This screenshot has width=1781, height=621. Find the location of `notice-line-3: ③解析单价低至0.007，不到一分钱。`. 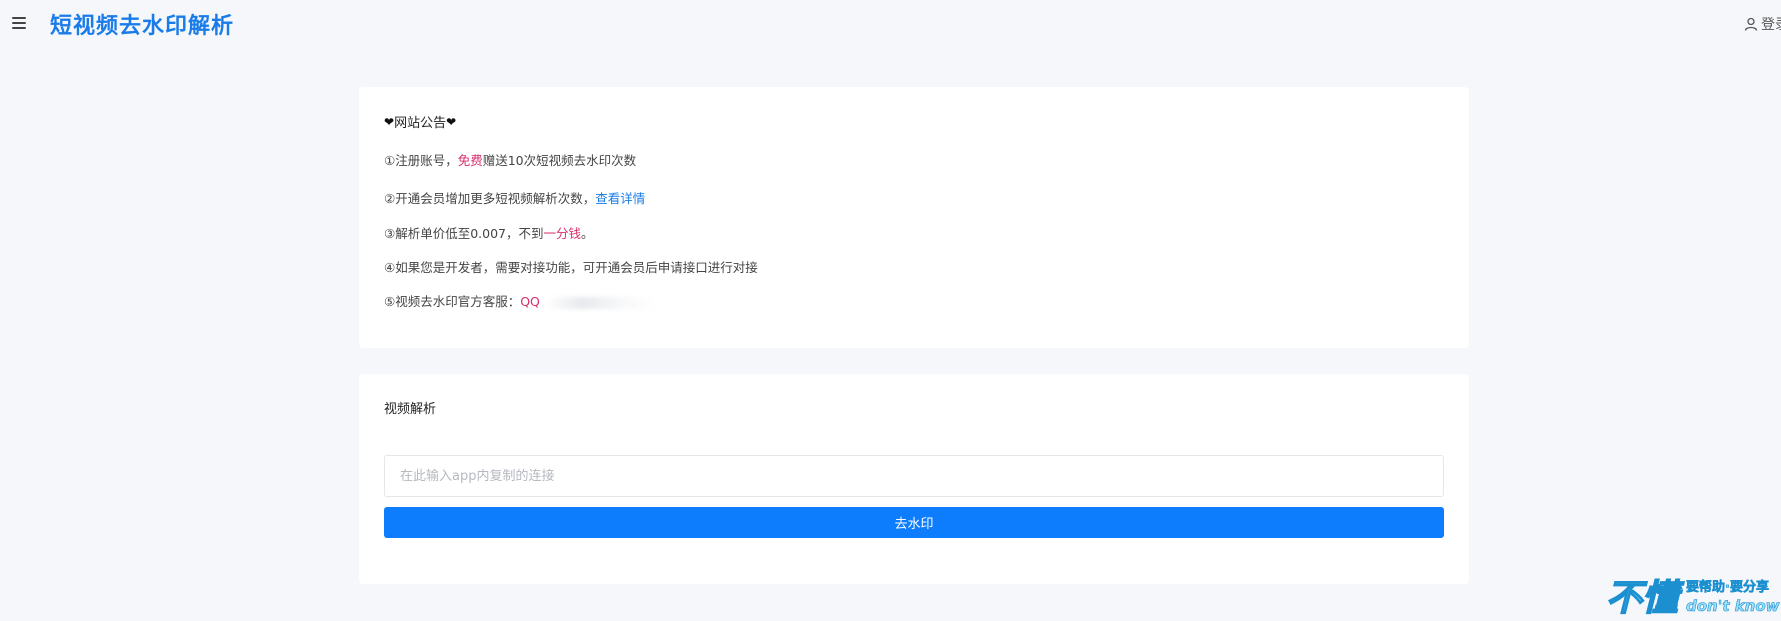

notice-line-3: ③解析单价低至0.007，不到一分钱。 is located at coordinates (489, 232).